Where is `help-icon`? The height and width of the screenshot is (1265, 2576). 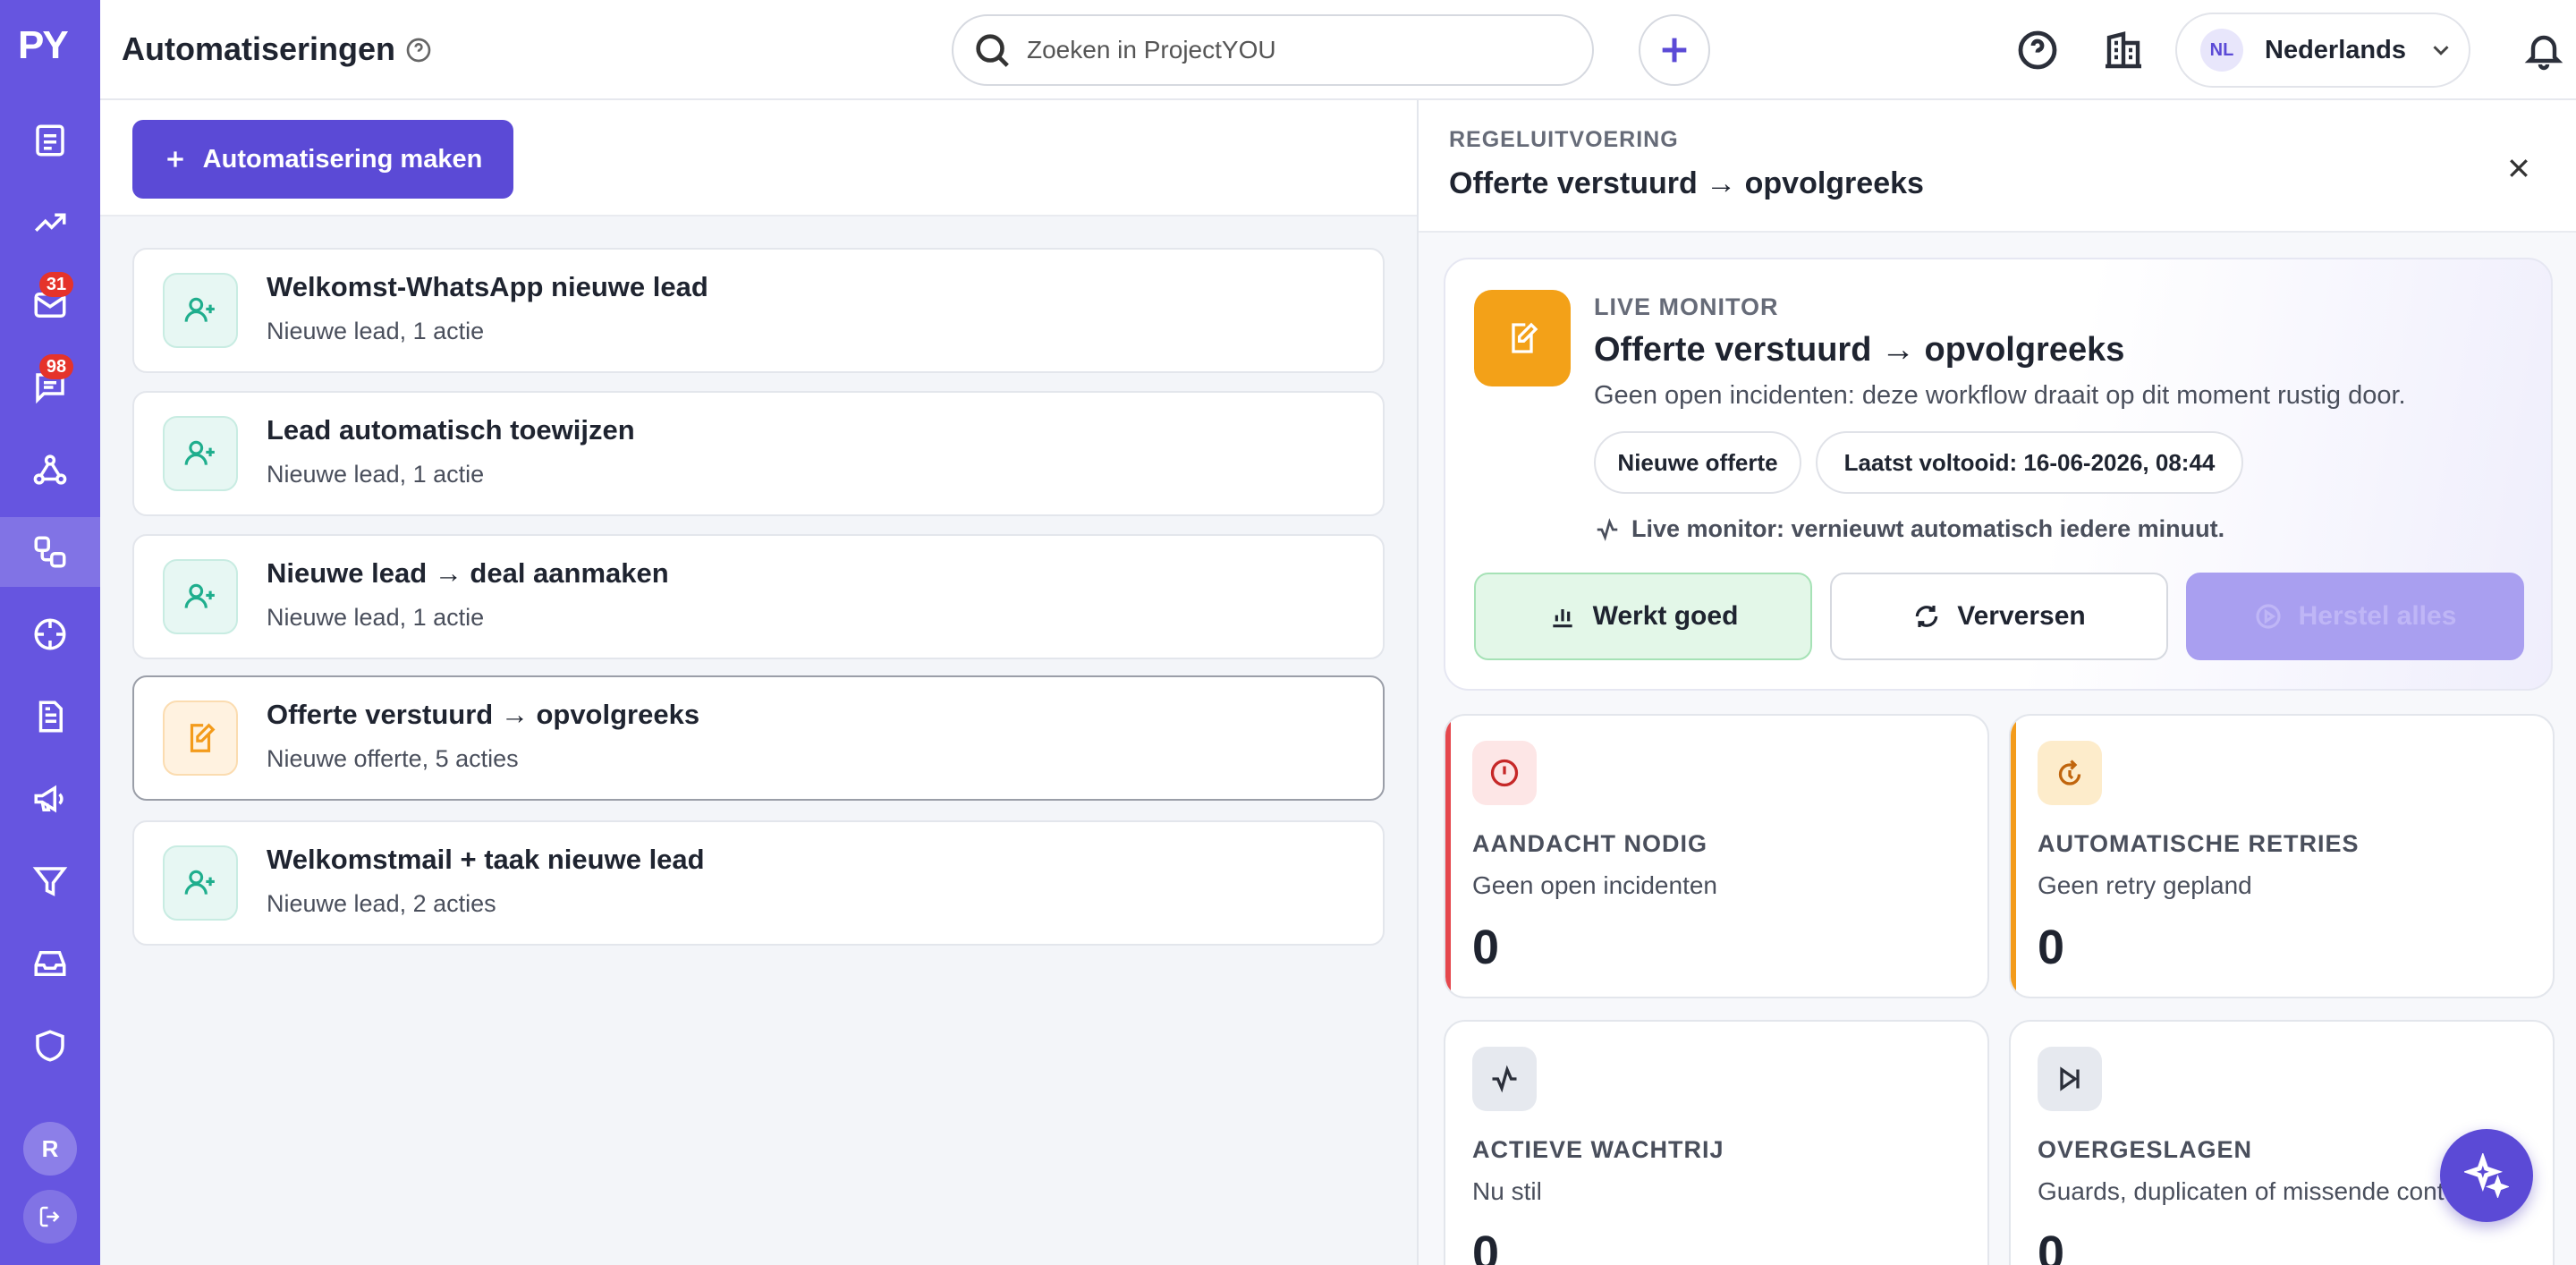
help-icon is located at coordinates (2037, 50).